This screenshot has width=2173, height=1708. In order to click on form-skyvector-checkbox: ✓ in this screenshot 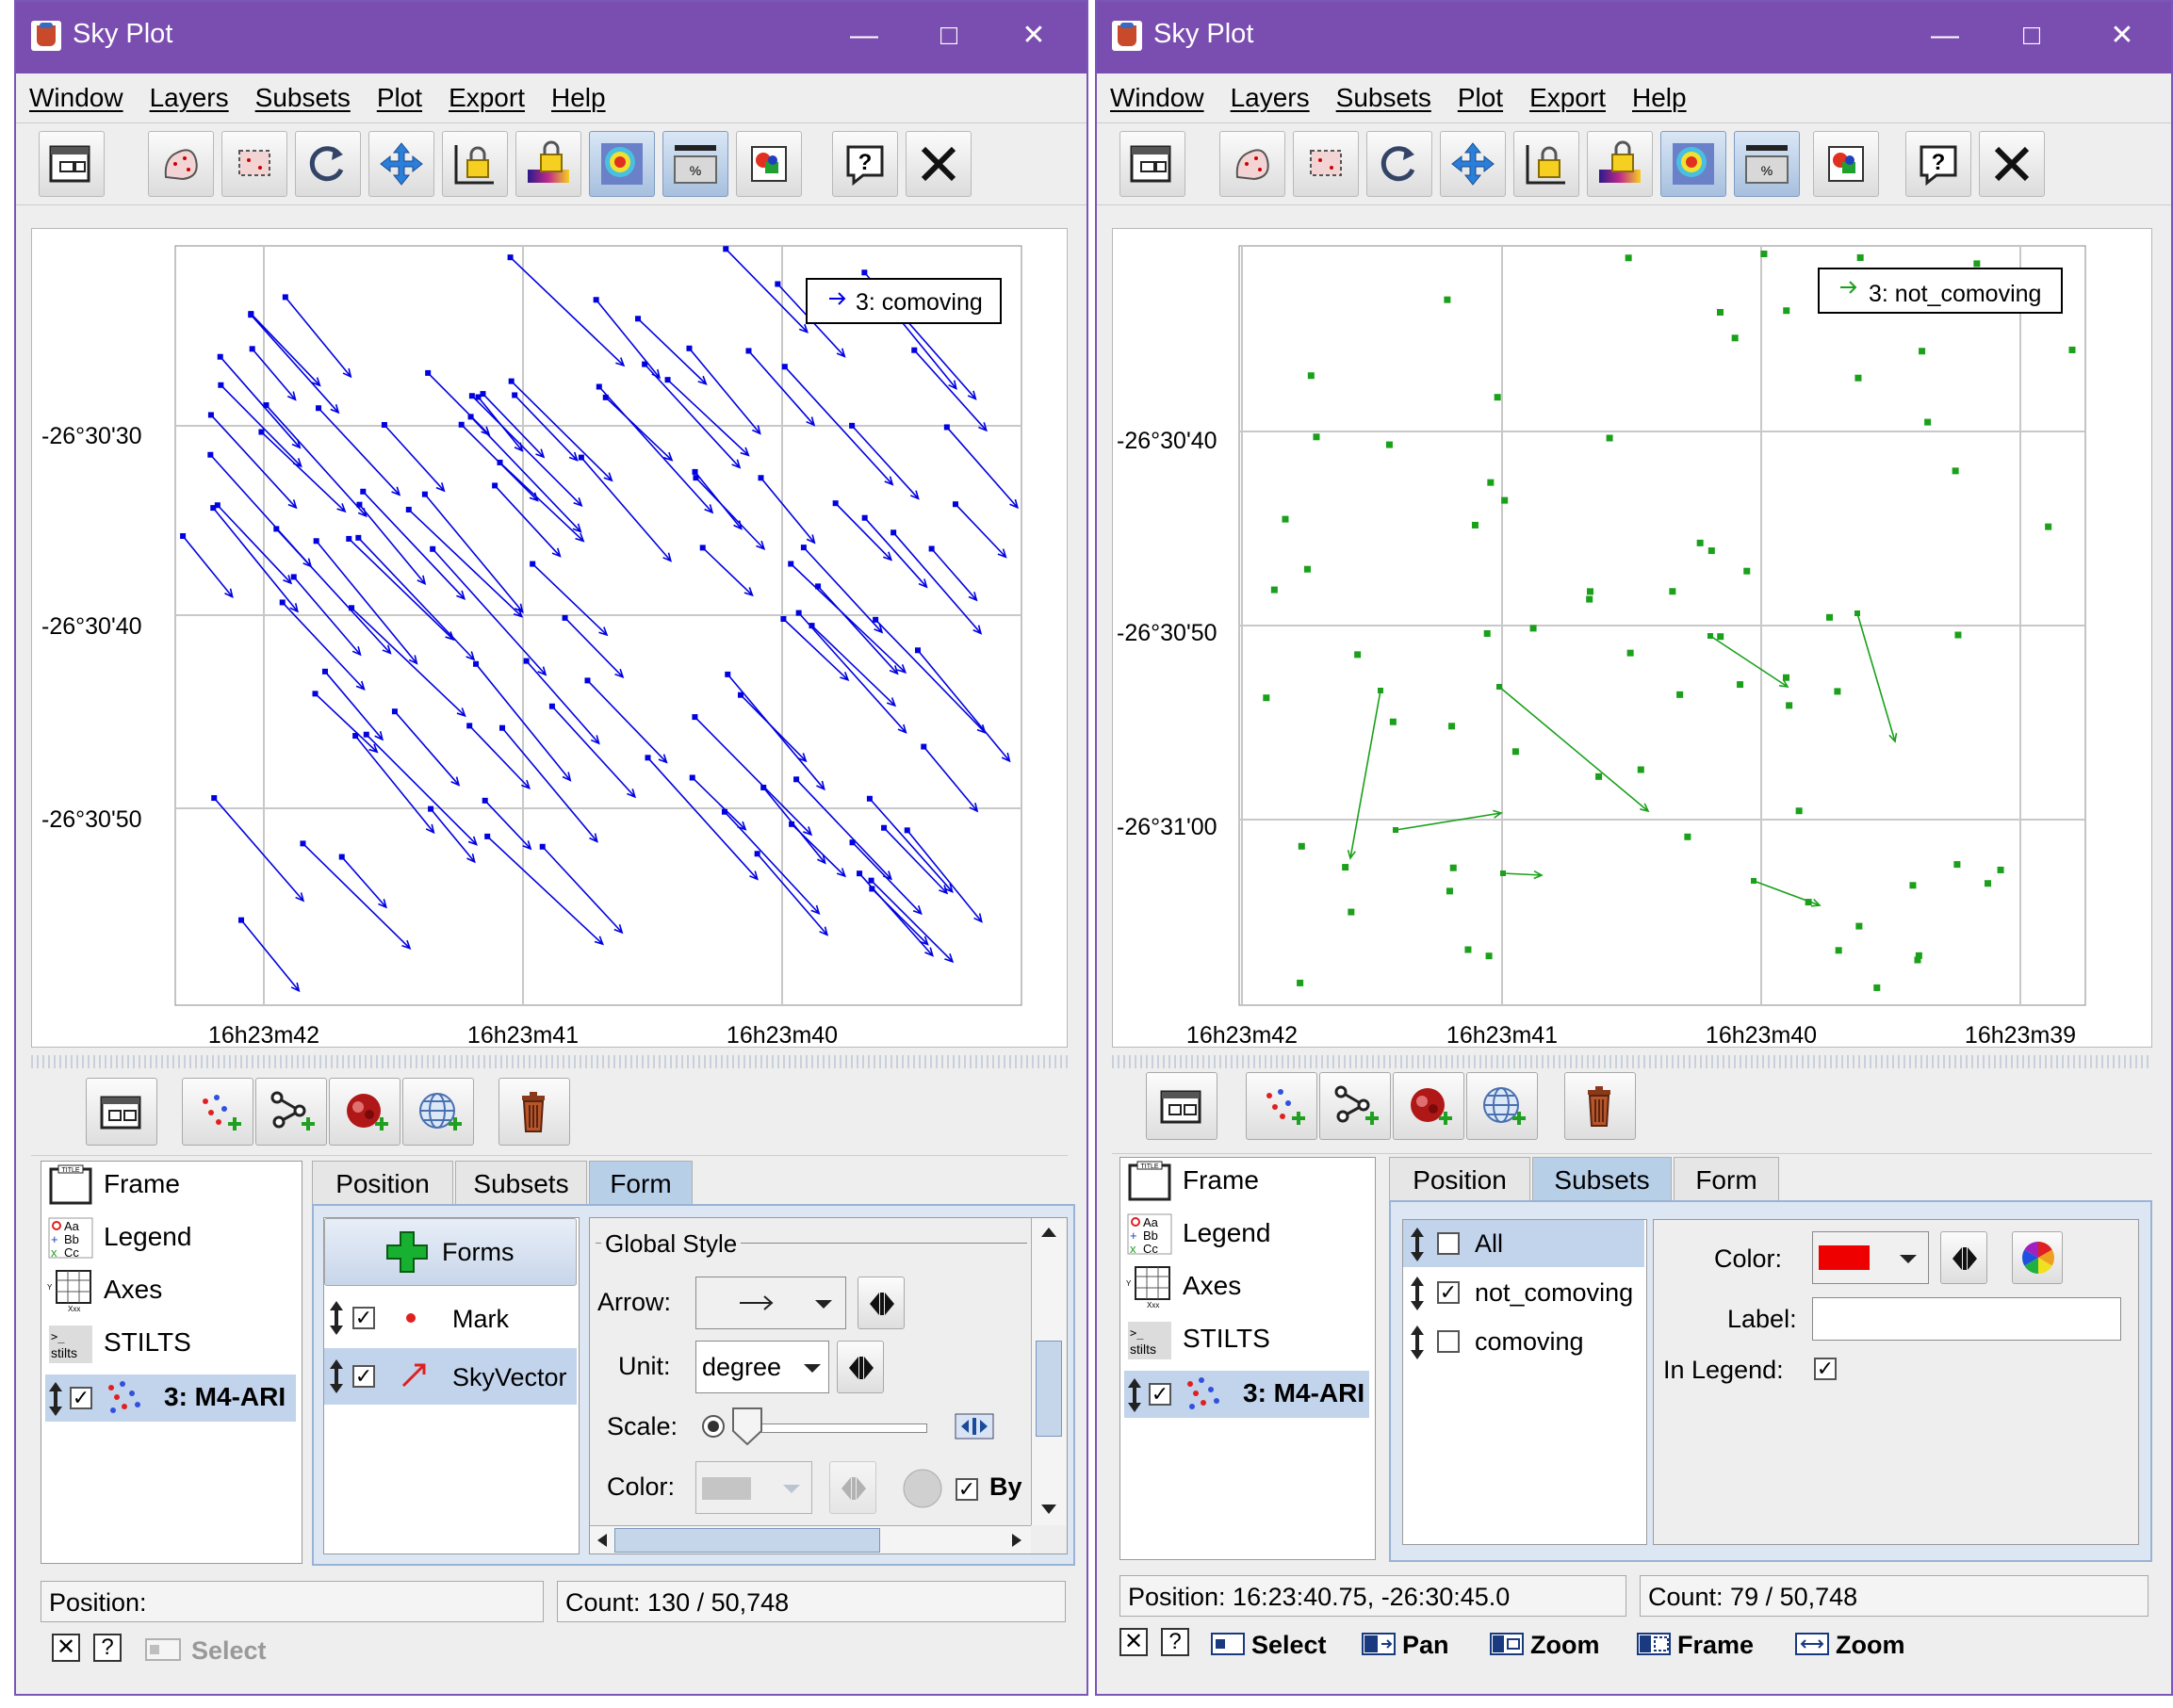, I will do `click(364, 1376)`.